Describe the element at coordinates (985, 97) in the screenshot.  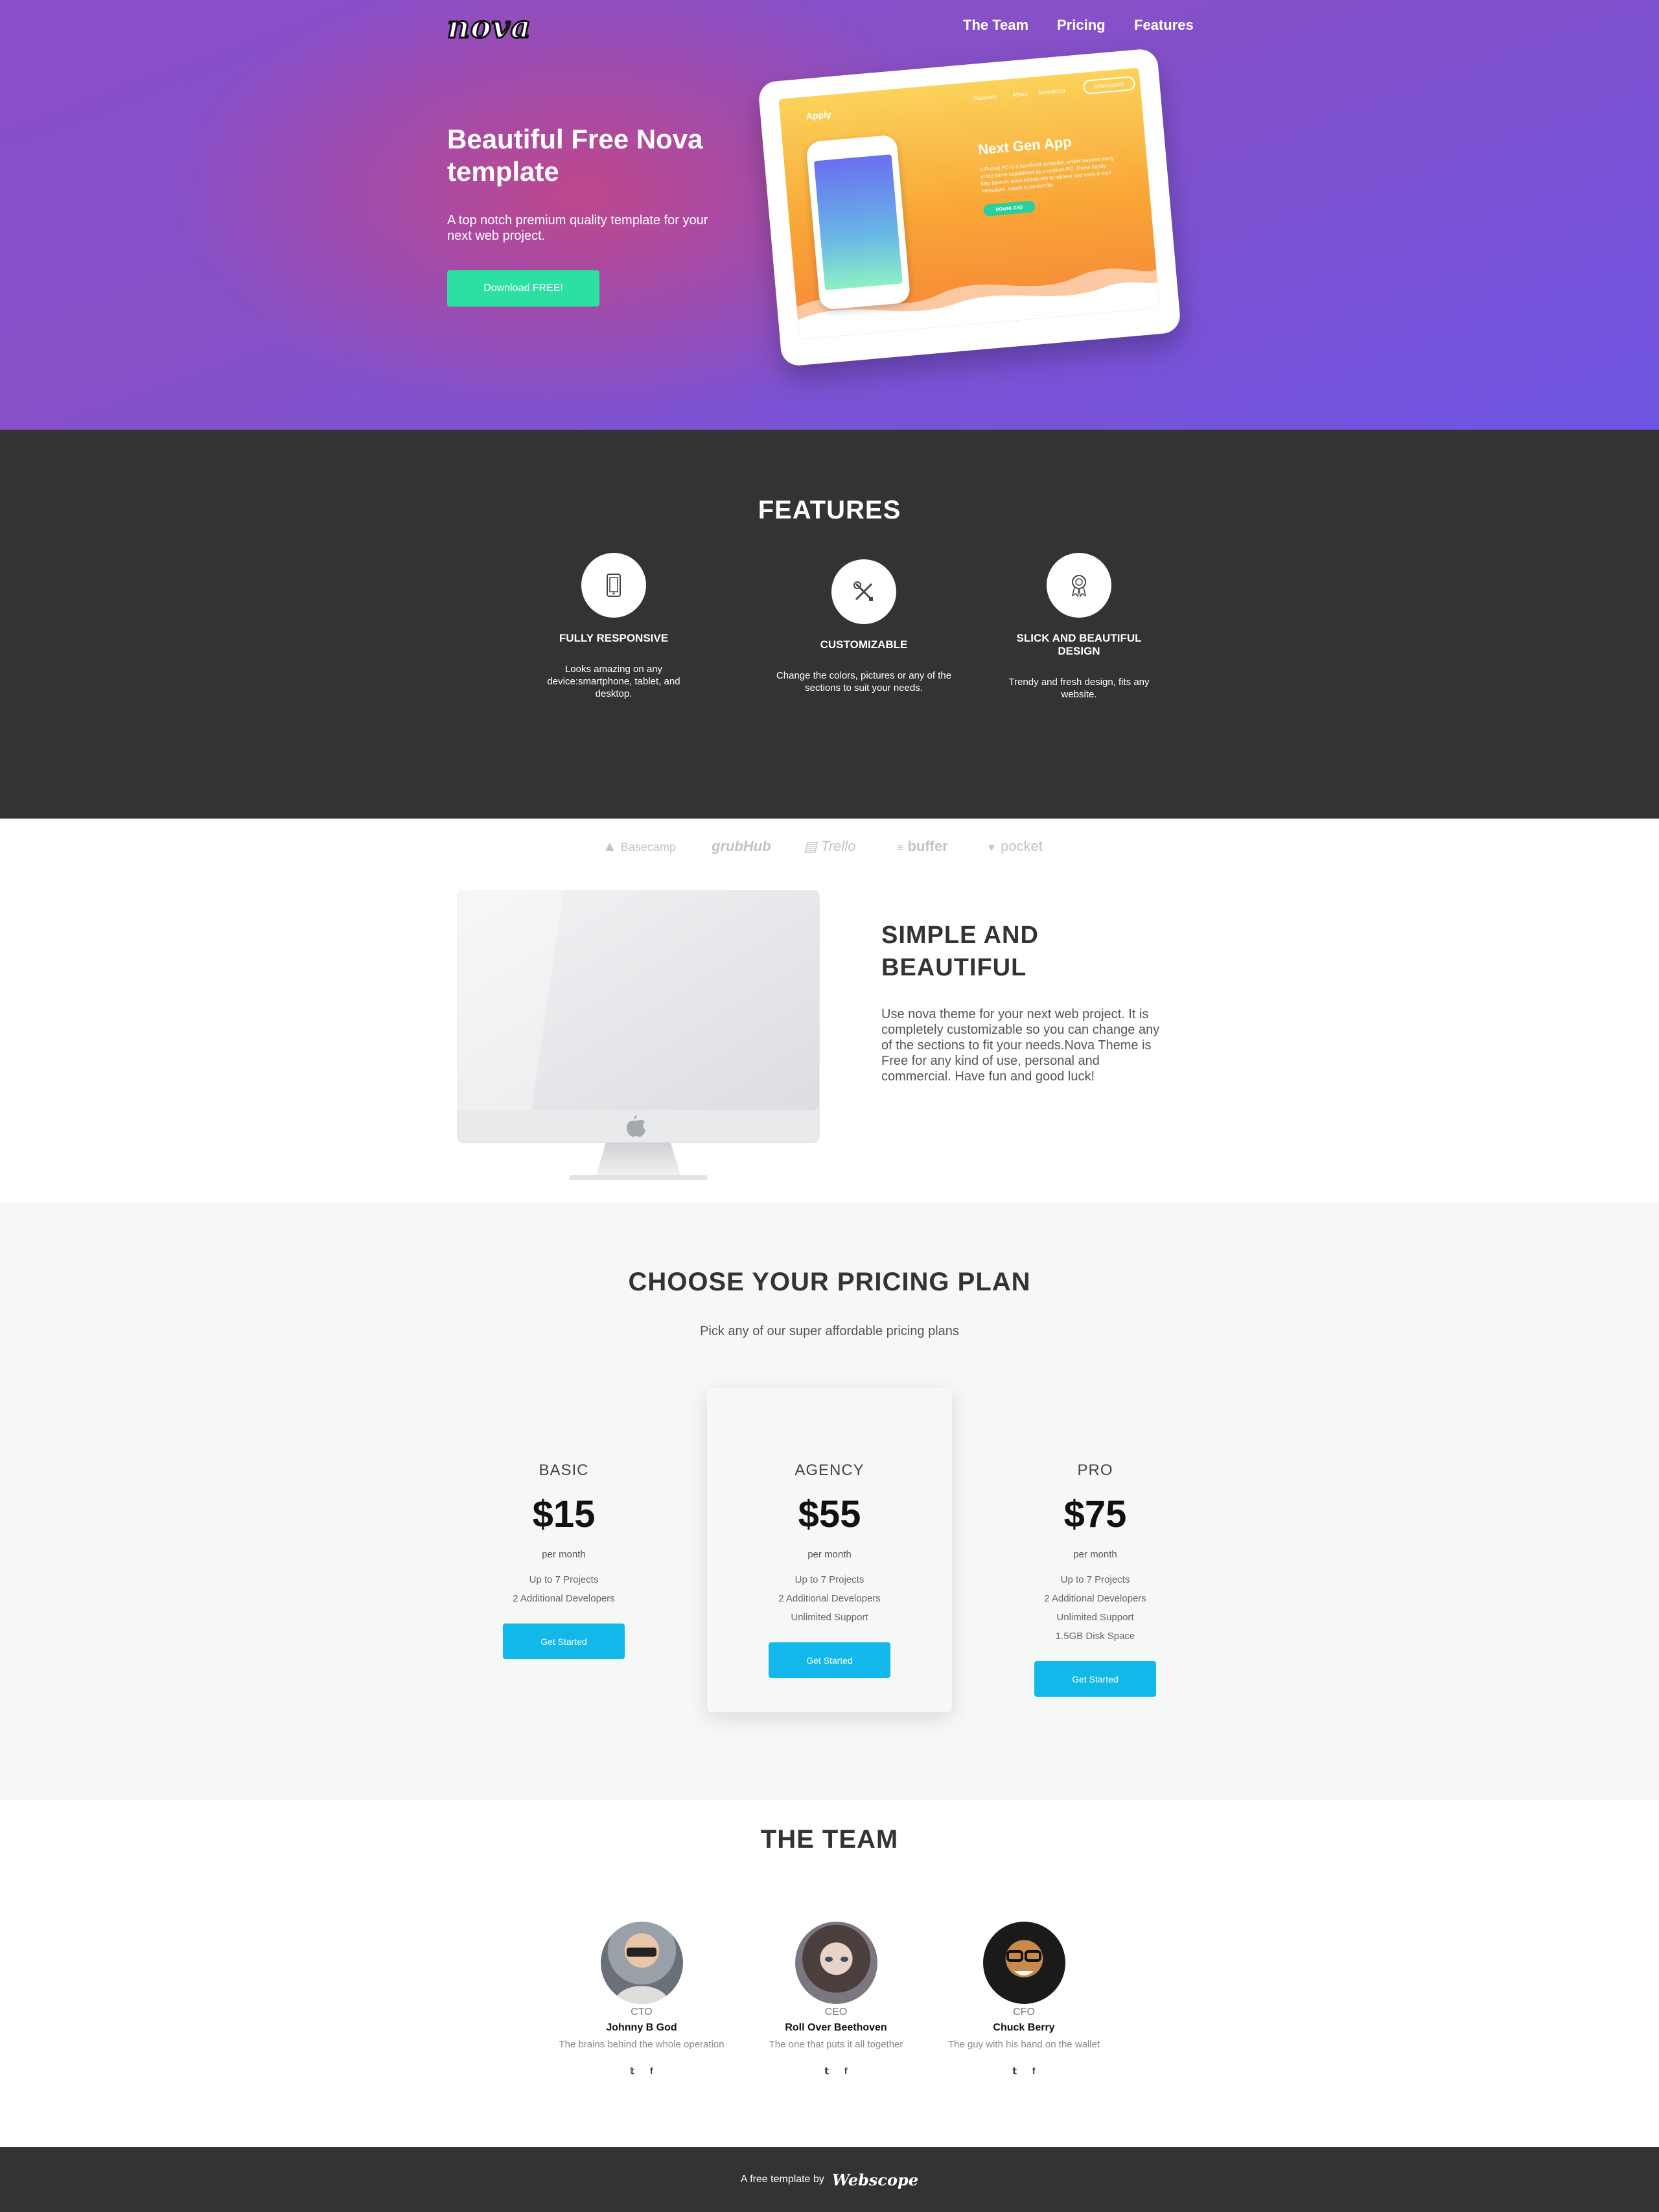
I see `mockup-nav-item: Features` at that location.